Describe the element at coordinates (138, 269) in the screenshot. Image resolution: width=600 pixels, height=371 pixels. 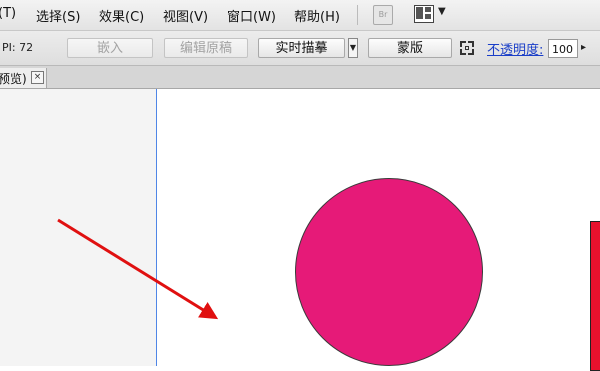
I see `annotation-arrow` at that location.